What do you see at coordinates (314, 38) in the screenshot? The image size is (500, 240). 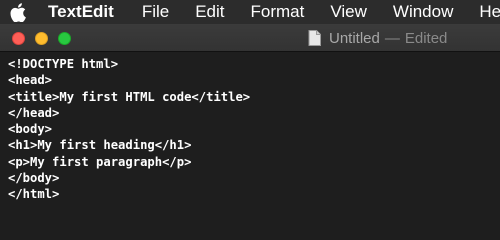 I see `document-icon` at bounding box center [314, 38].